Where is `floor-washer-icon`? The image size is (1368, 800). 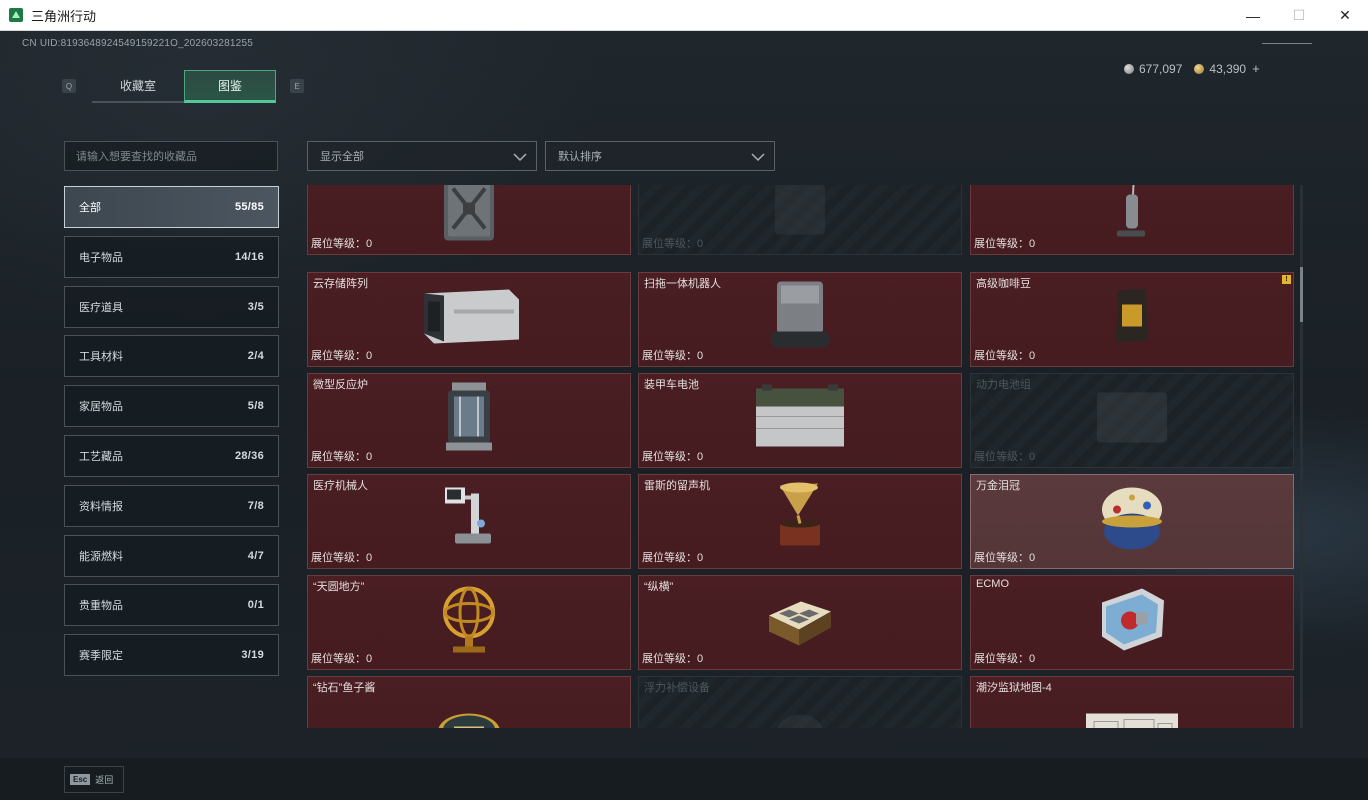 floor-washer-icon is located at coordinates (1132, 217).